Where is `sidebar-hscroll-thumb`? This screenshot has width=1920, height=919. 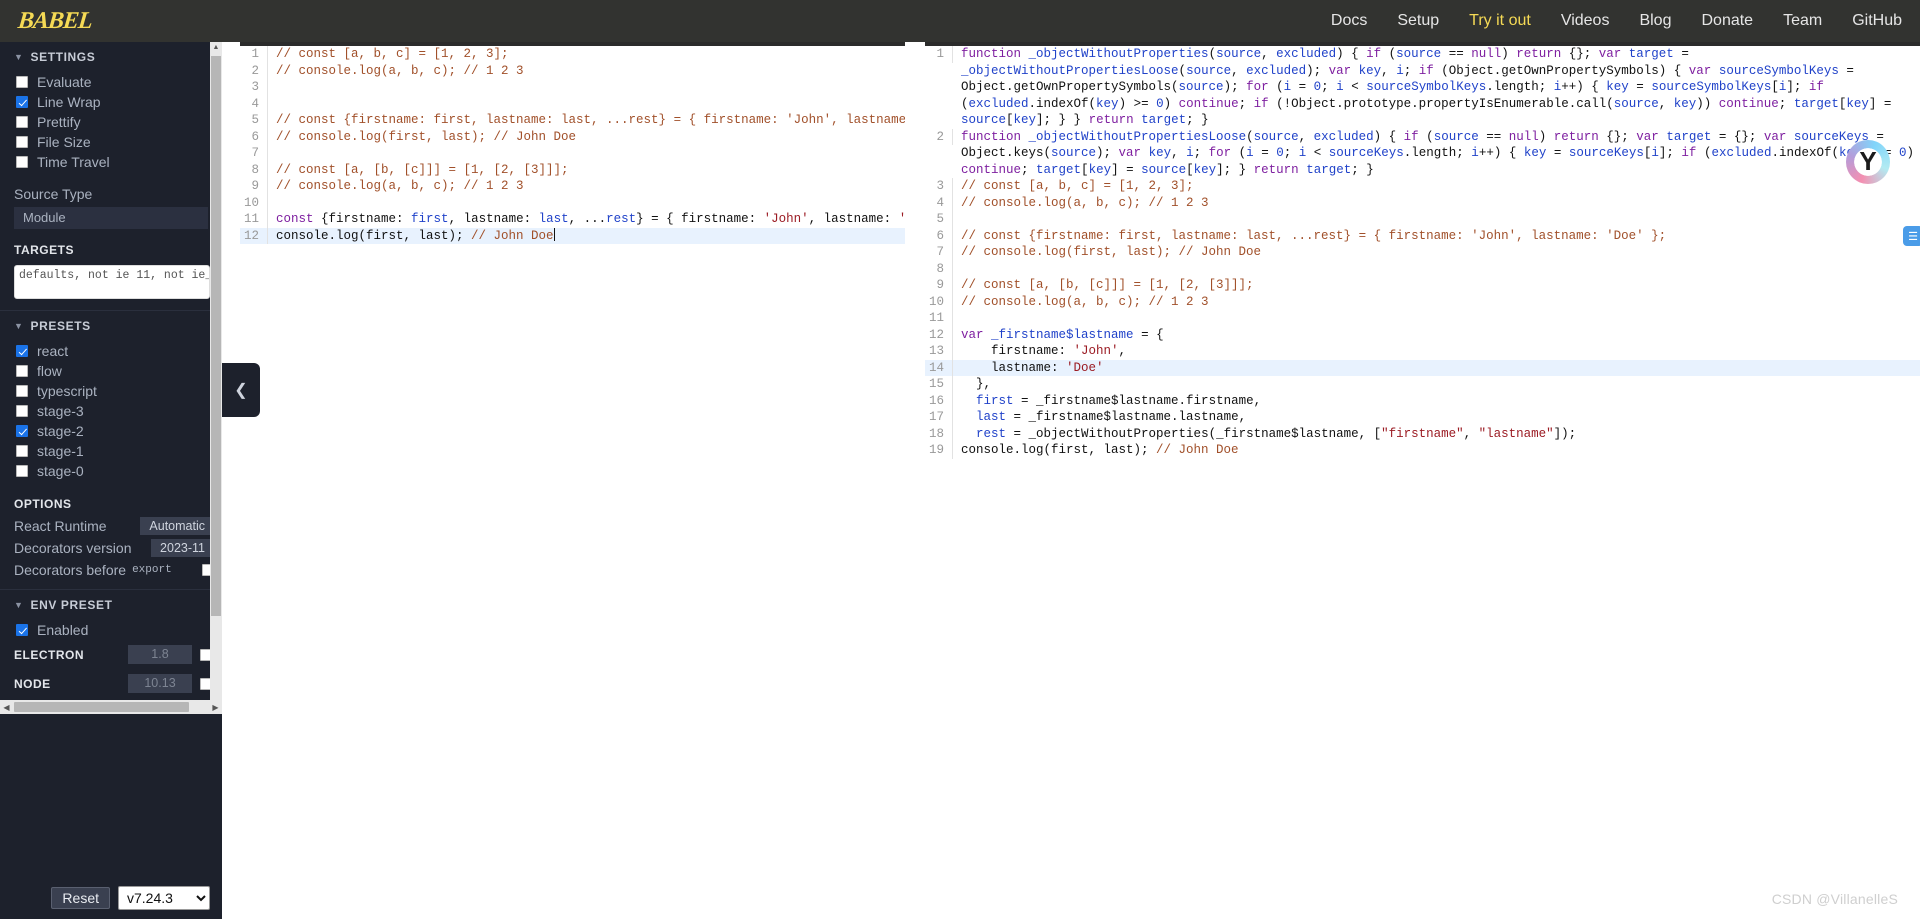 sidebar-hscroll-thumb is located at coordinates (101, 707).